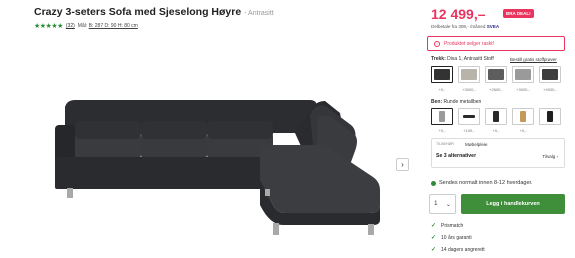 The height and width of the screenshot is (258, 575). Describe the element at coordinates (476, 144) in the screenshot. I see `accessory-name: Møbelpleie` at that location.